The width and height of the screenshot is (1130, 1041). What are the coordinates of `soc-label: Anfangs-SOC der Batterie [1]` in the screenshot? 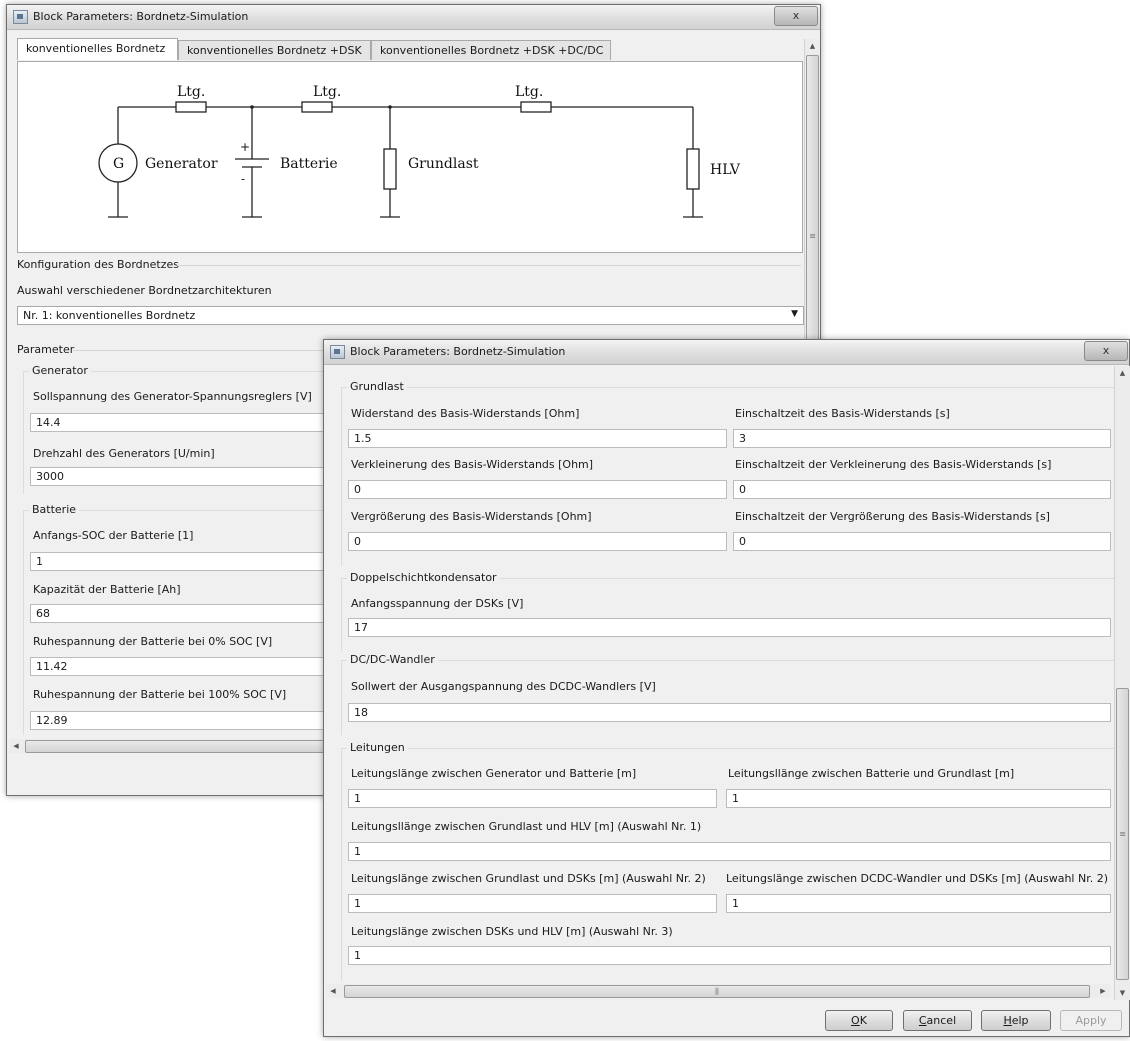 It's located at (113, 535).